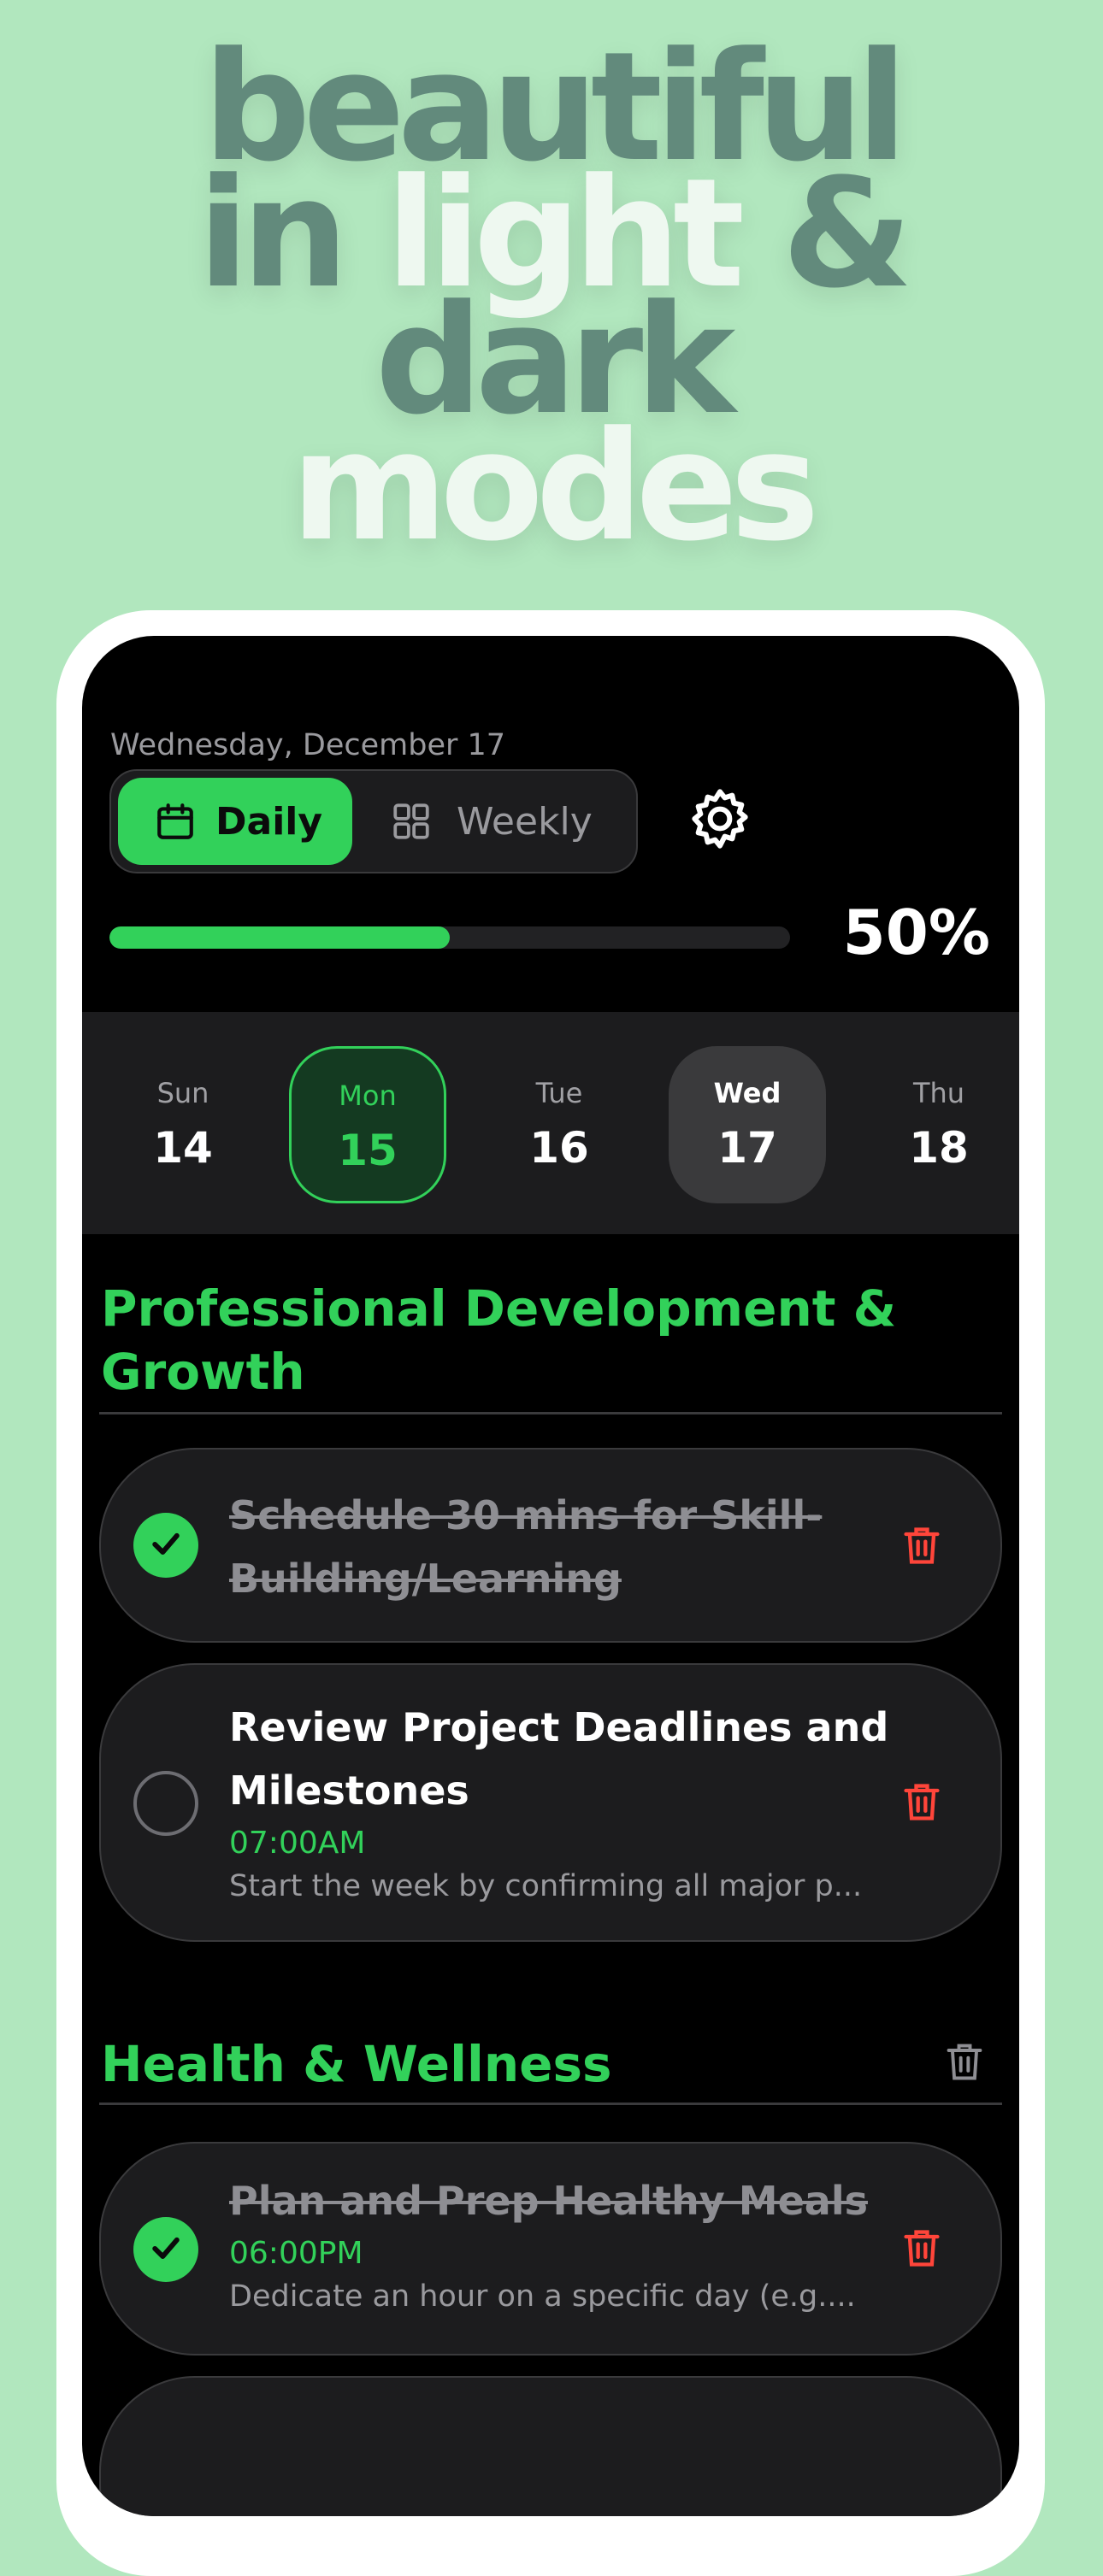 This screenshot has width=1103, height=2576. What do you see at coordinates (559, 1093) in the screenshot?
I see `day-name: Tue` at bounding box center [559, 1093].